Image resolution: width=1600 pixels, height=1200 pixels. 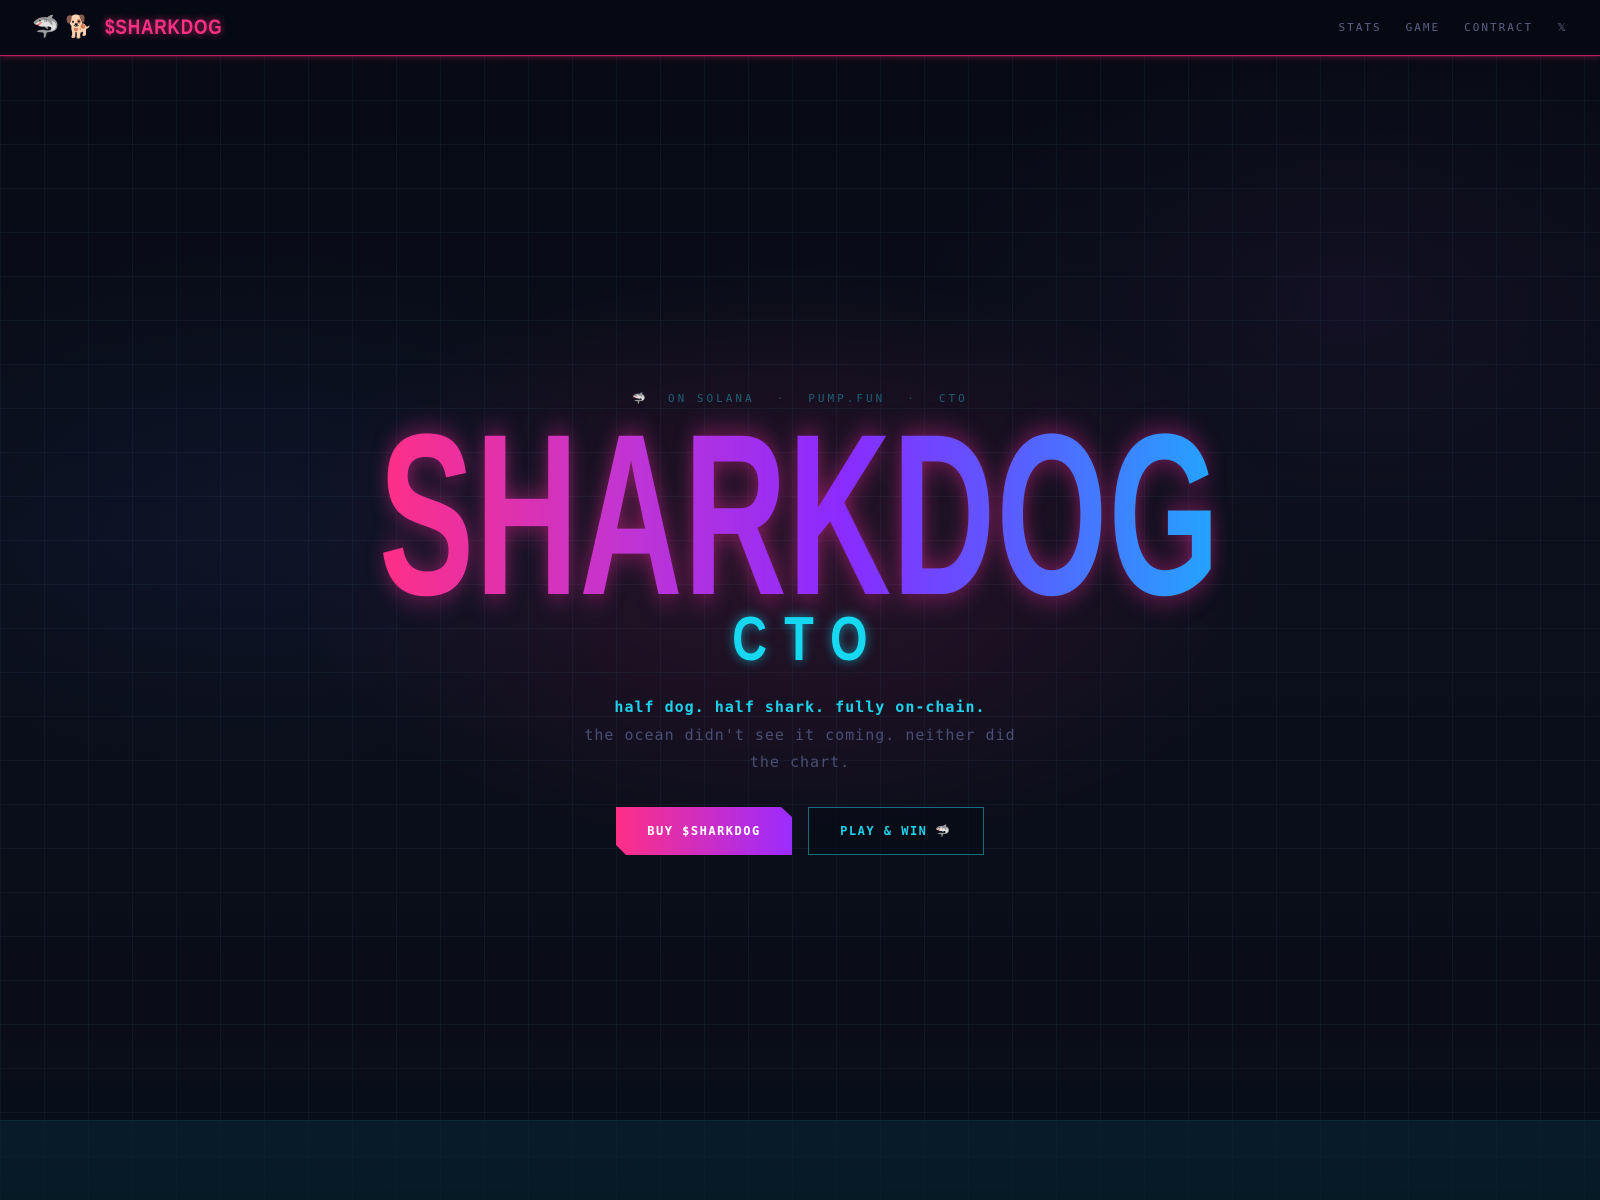 I want to click on buy-button: BUY $SHARKDOG, so click(x=704, y=831).